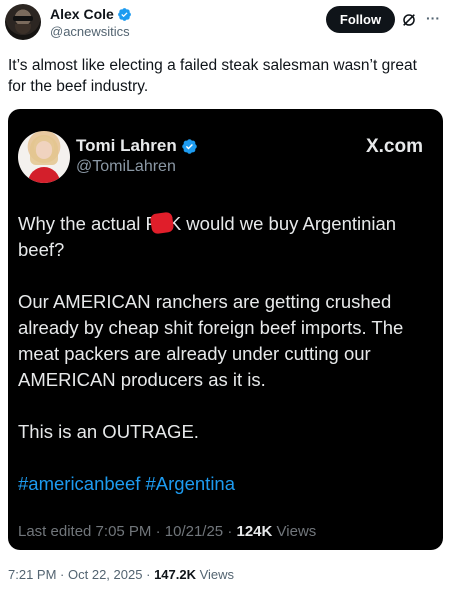 The image size is (449, 593). I want to click on quoted-views-label: Views, so click(296, 531).